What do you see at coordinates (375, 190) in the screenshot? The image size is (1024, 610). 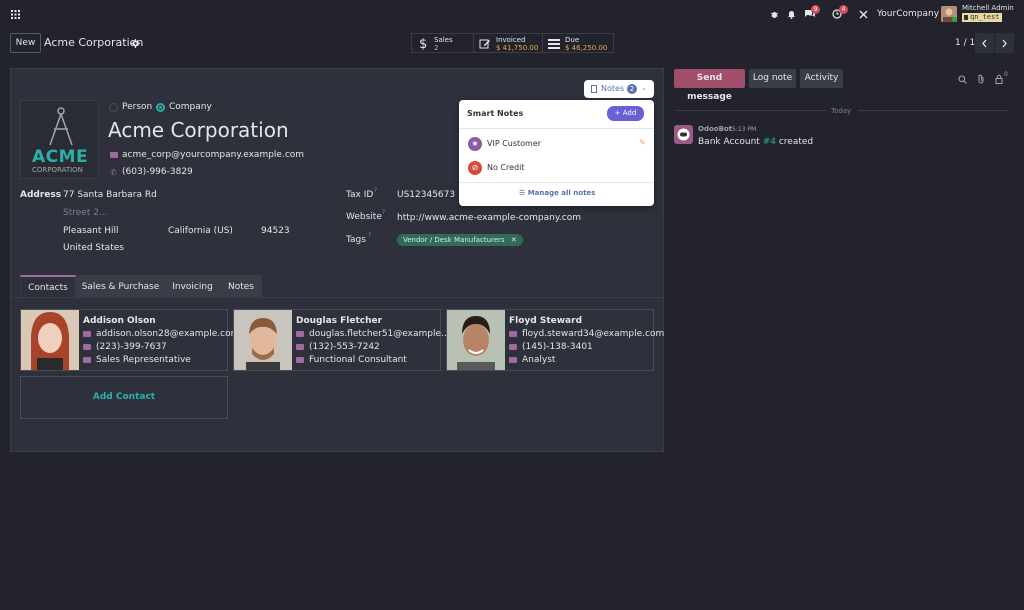 I see `tax-id-help: ?` at bounding box center [375, 190].